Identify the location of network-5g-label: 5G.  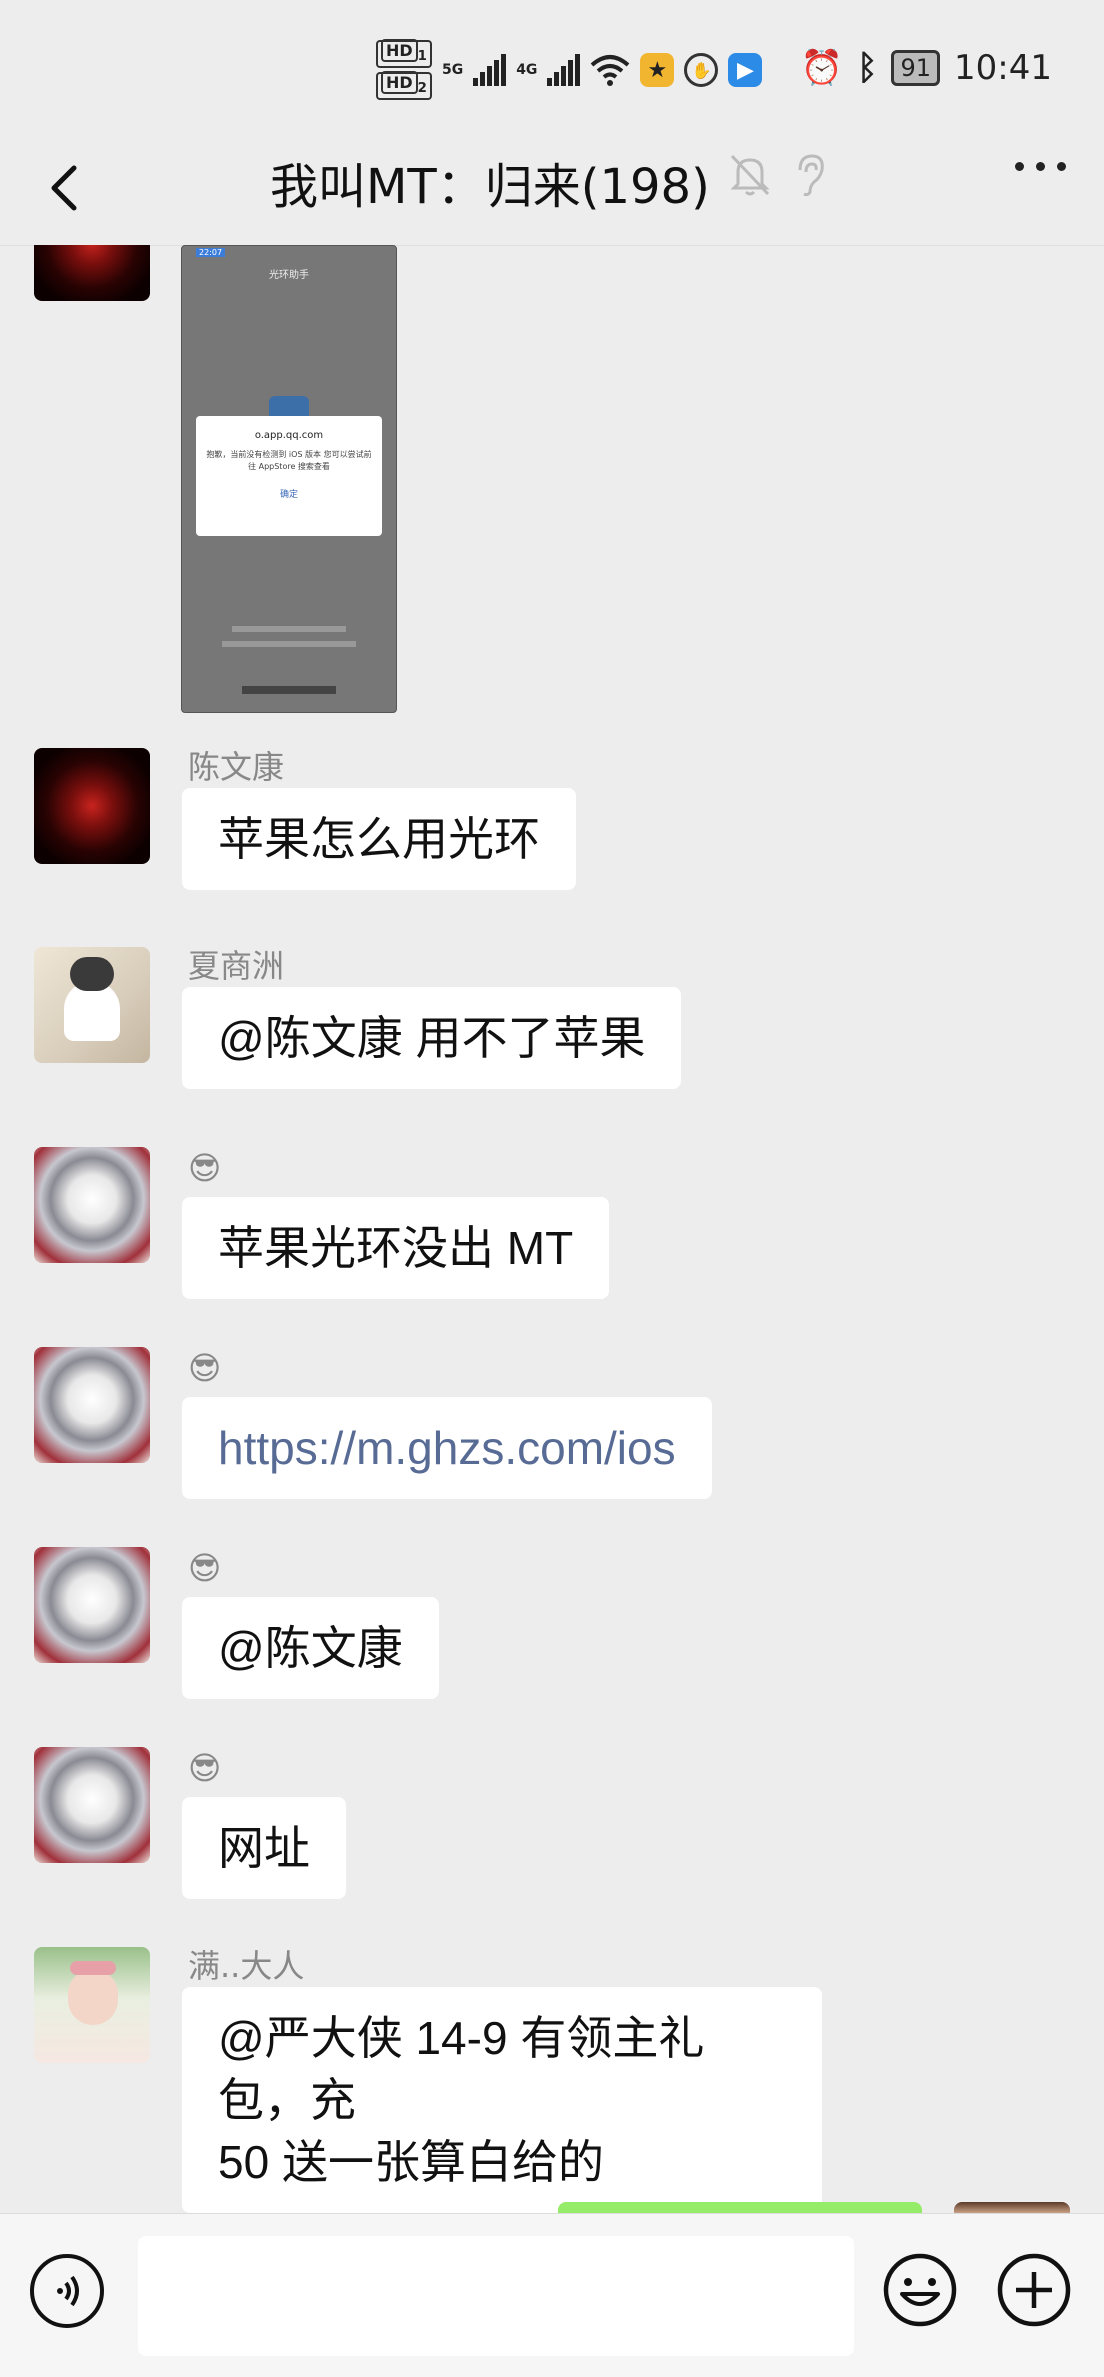
(452, 70).